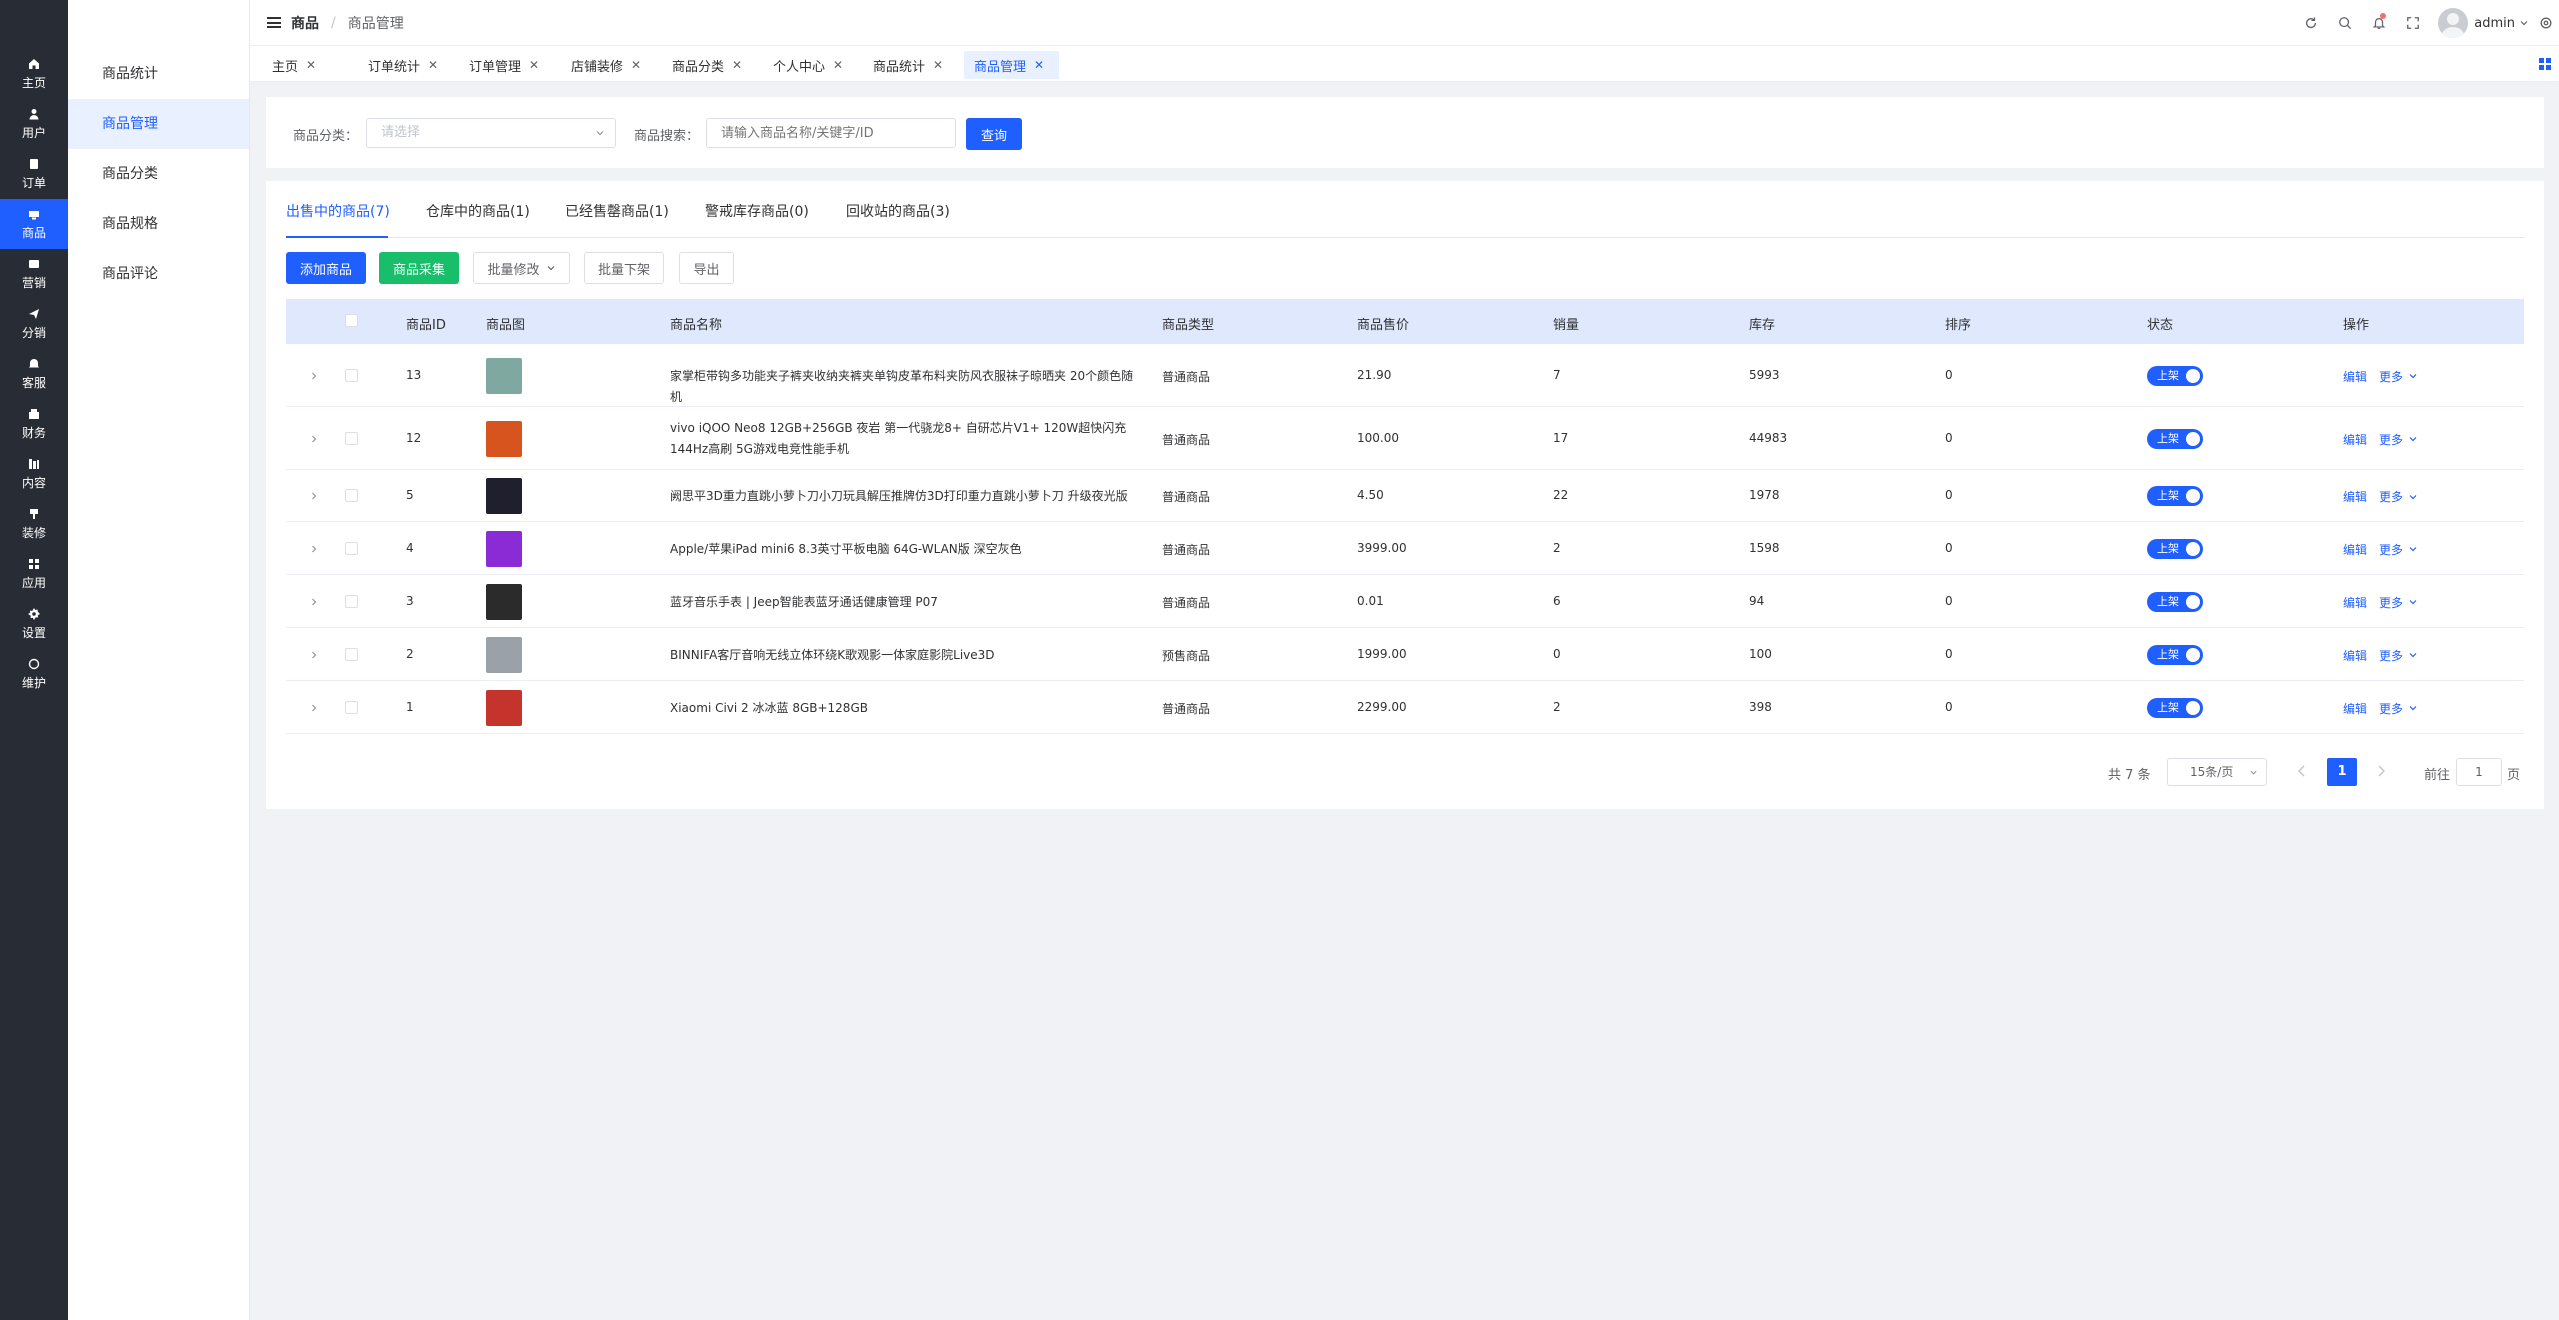 Image resolution: width=2559 pixels, height=1320 pixels. I want to click on status-tab: 出售中的商品(7), so click(338, 211).